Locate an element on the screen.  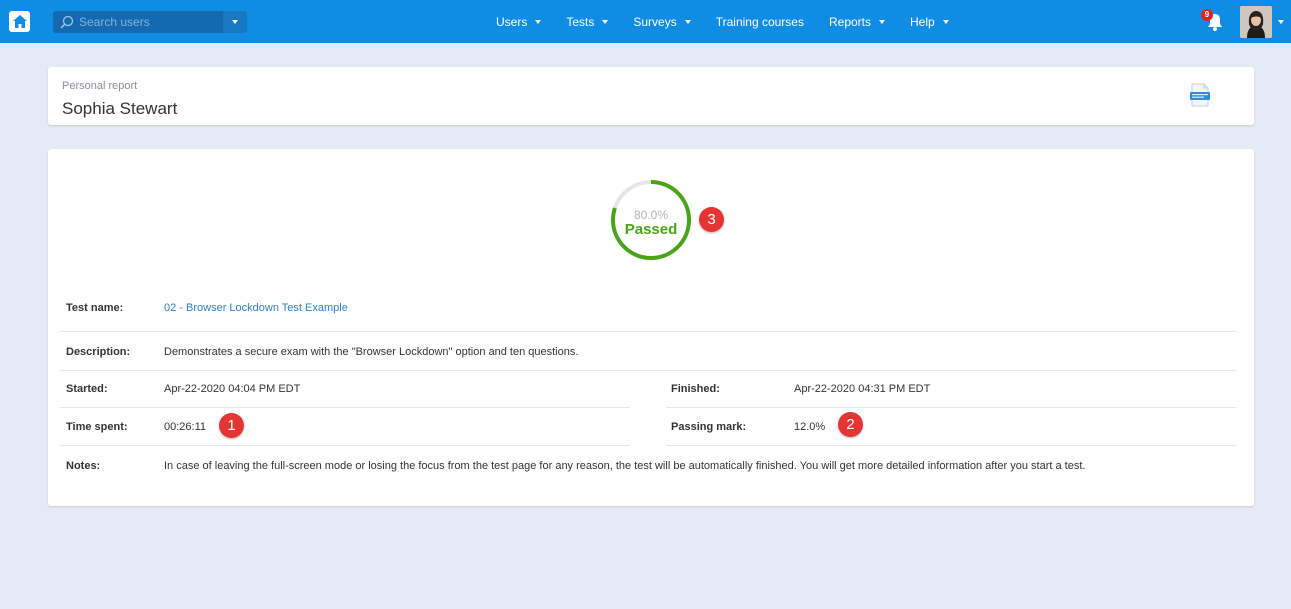
notification-count-badge: 9 is located at coordinates (1207, 15).